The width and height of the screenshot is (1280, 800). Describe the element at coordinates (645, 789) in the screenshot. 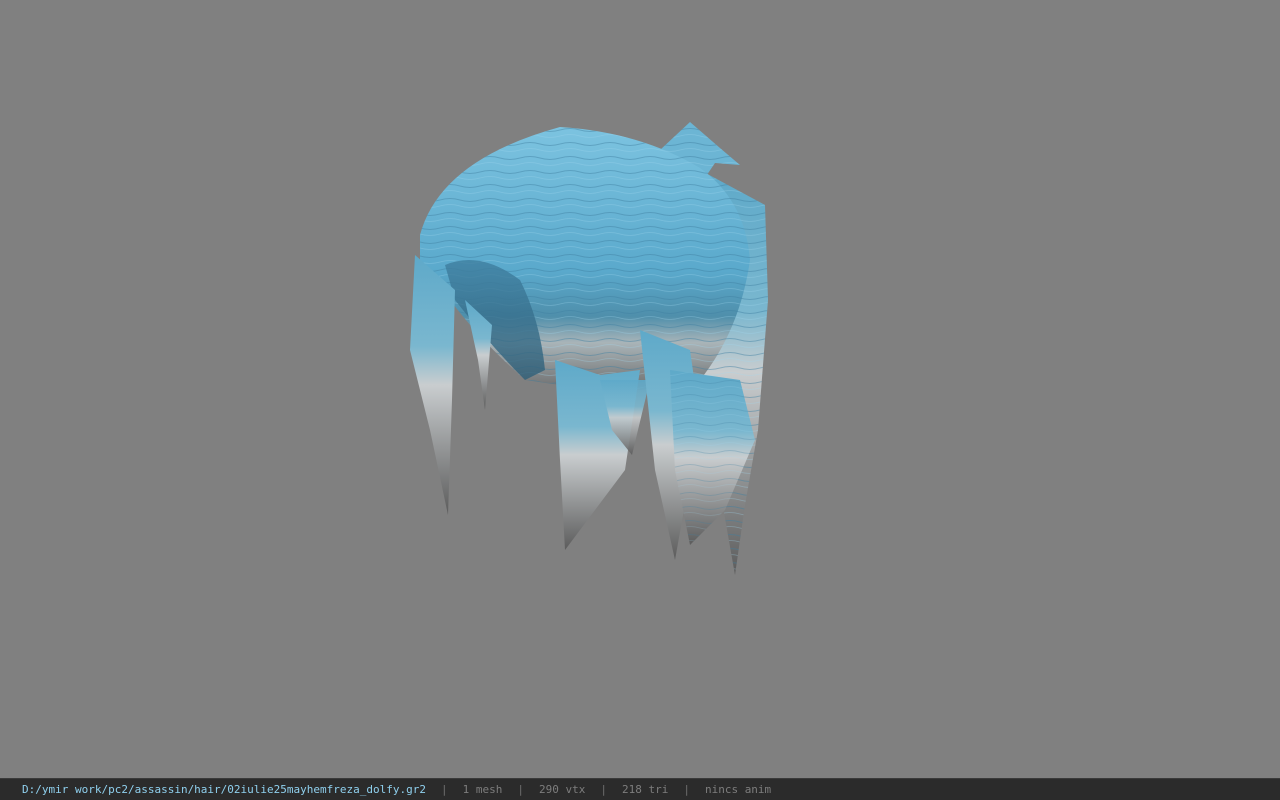

I see `triangle-count: 218 tri` at that location.